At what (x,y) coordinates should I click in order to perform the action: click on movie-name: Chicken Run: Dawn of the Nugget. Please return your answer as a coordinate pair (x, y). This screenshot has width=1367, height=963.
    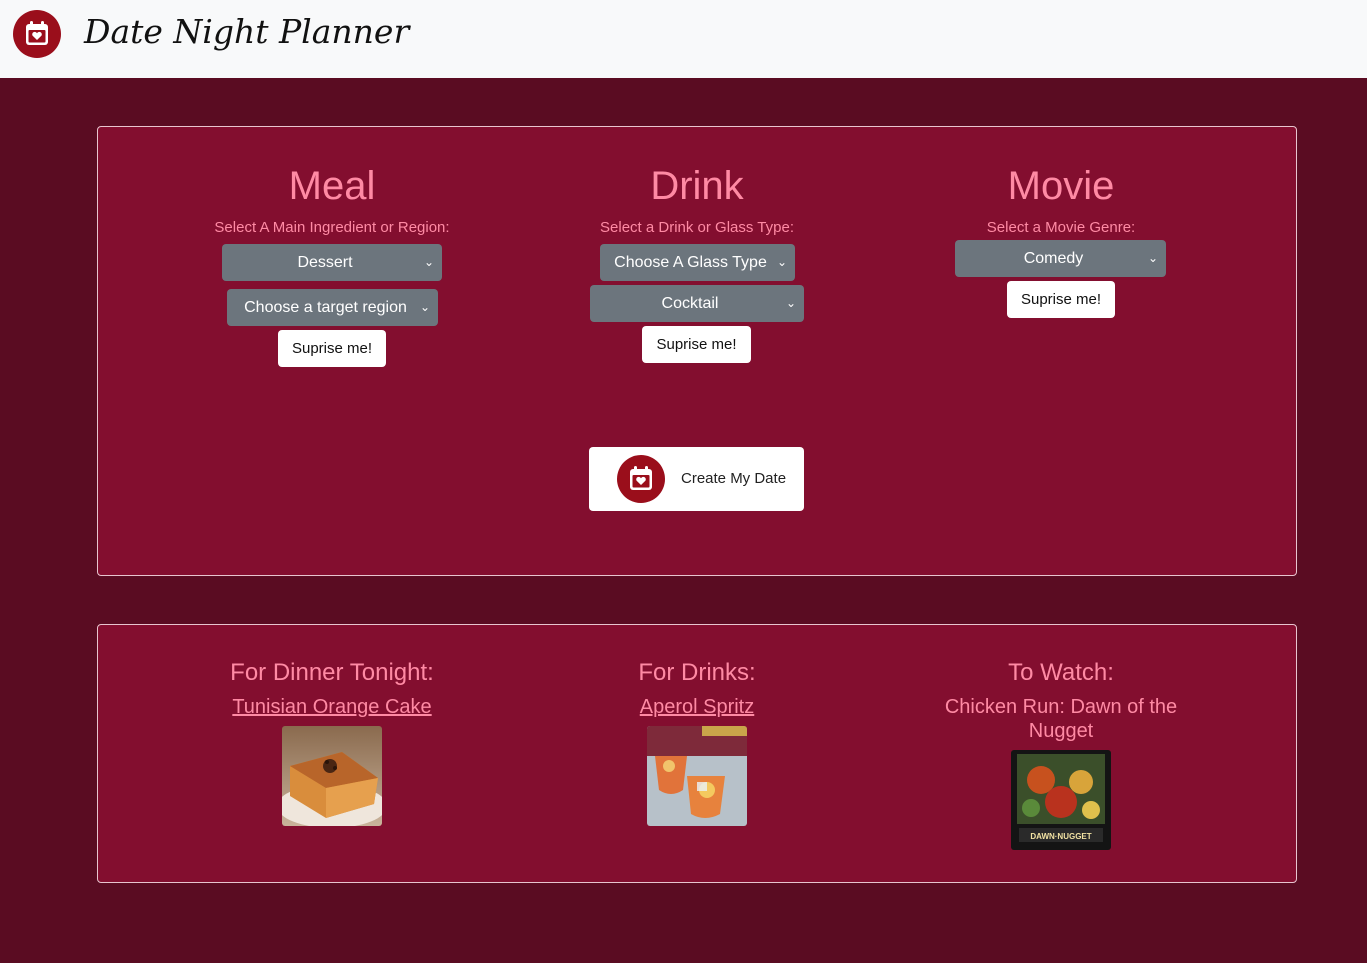
    Looking at the image, I should click on (1061, 719).